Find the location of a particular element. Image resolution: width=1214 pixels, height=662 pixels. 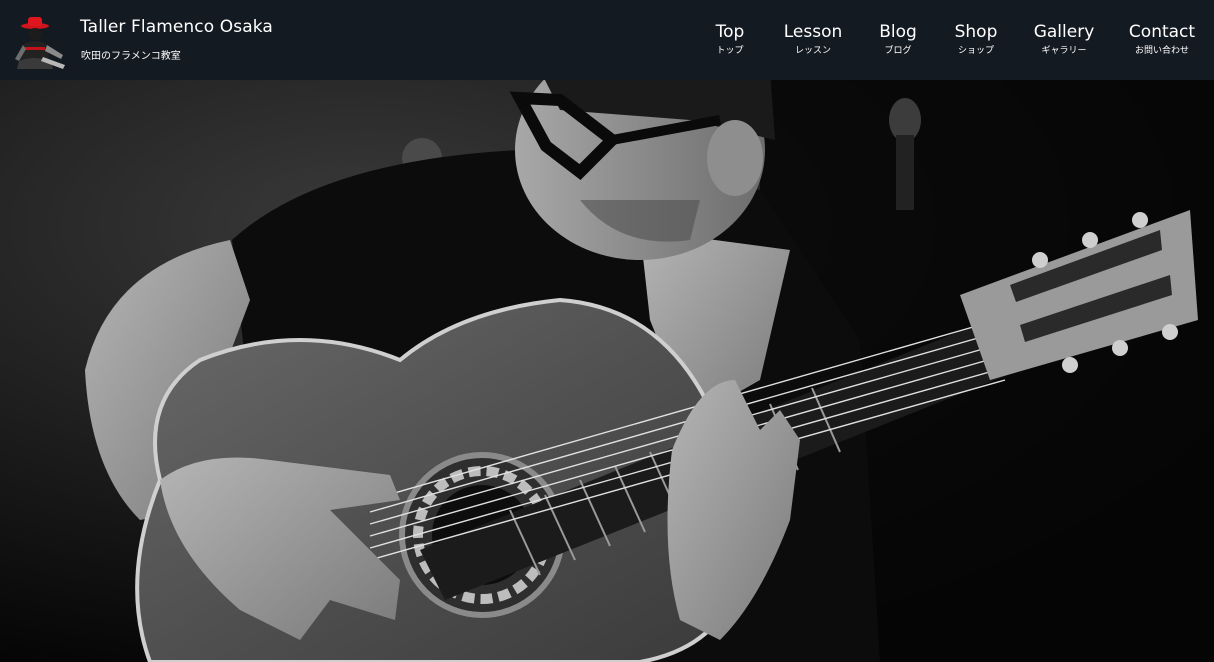

nav-sublabel: トップ is located at coordinates (730, 51).